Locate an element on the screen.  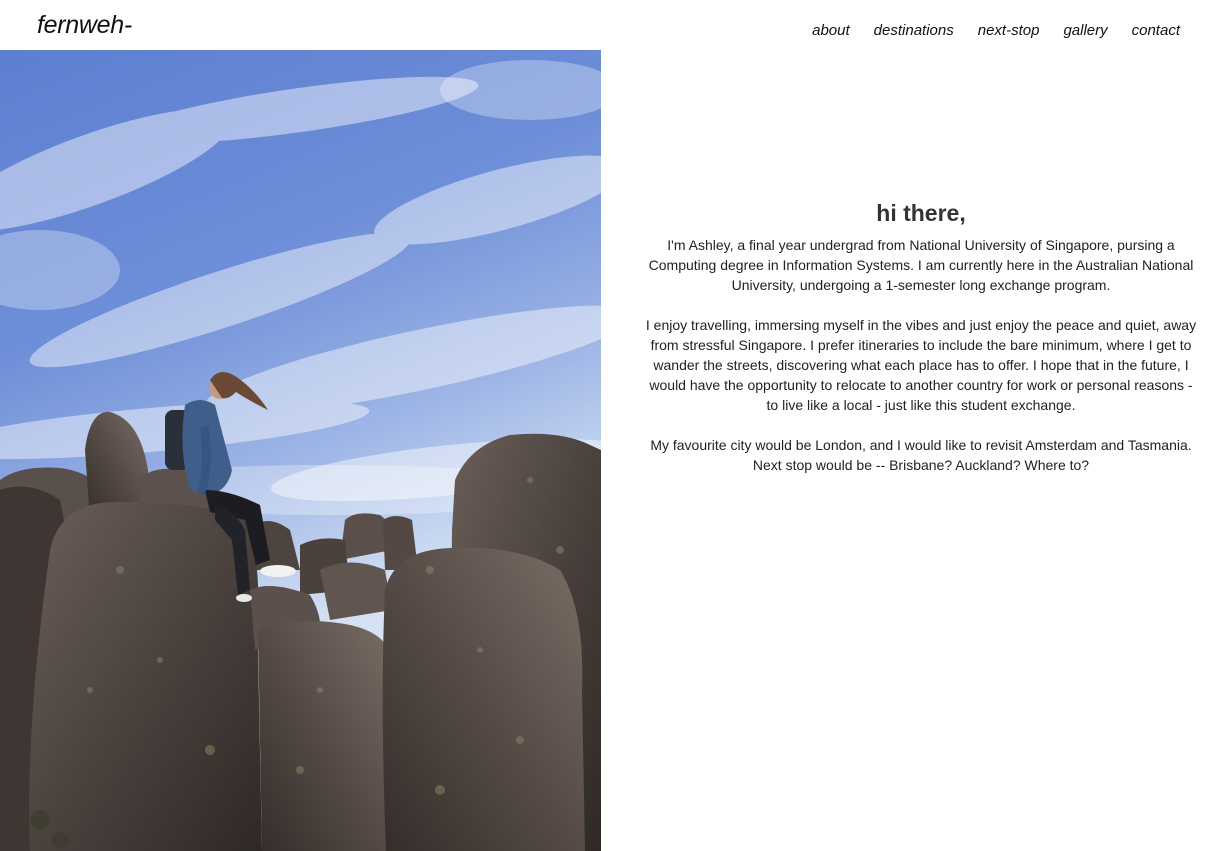
nav-link-contact: contact is located at coordinates (1156, 30).